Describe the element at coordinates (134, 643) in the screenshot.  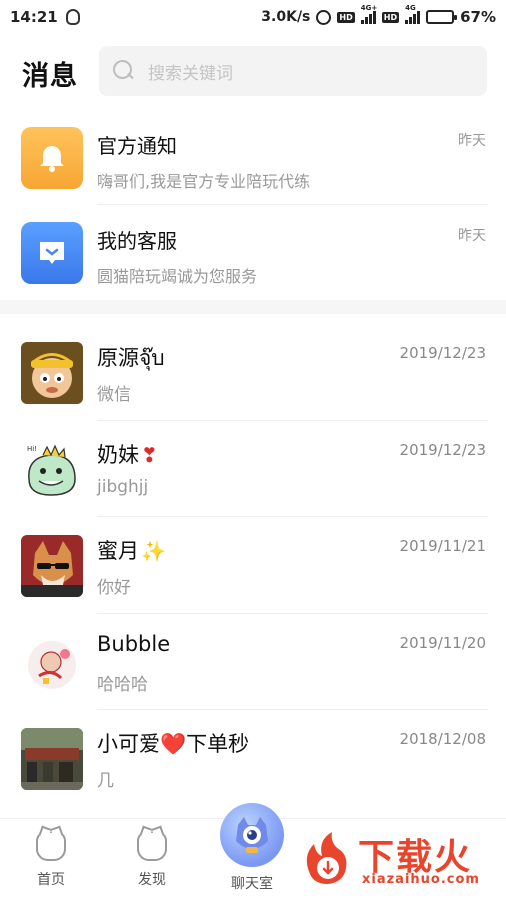
I see `chat-name: Bubble` at that location.